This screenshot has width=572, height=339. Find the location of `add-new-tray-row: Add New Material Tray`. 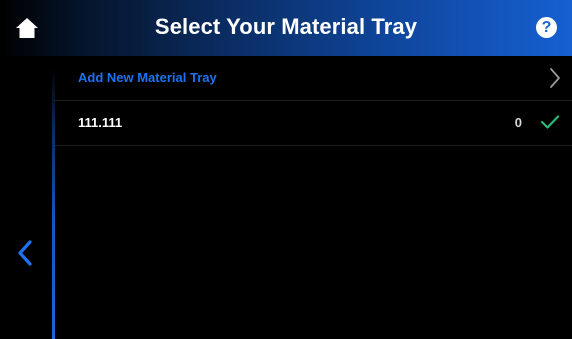

add-new-tray-row: Add New Material Tray is located at coordinates (313, 78).